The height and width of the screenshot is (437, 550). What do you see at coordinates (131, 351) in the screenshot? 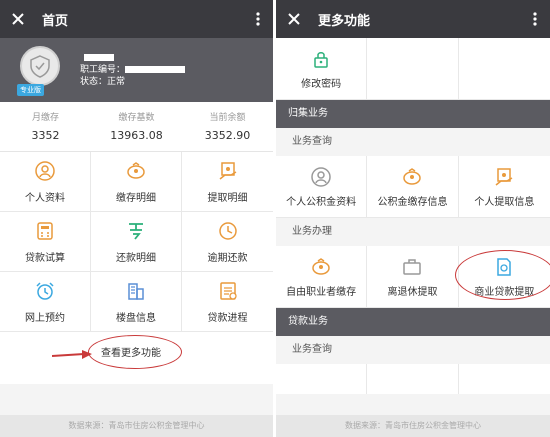
I see `view-more-functions-link: 查看更多功能` at bounding box center [131, 351].